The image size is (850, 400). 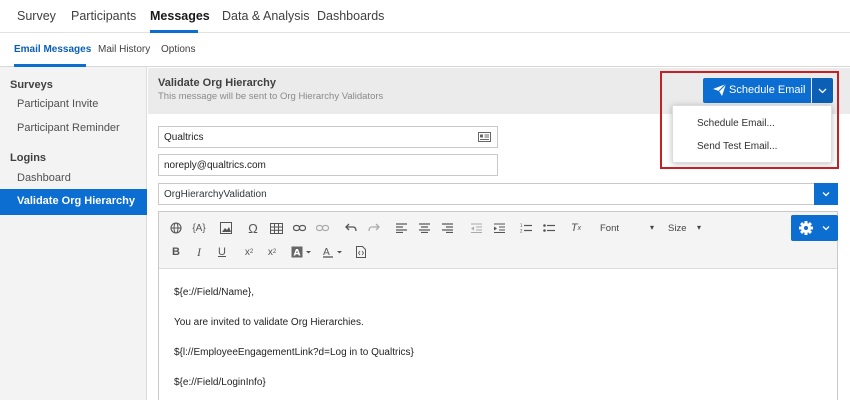 What do you see at coordinates (222, 252) in the screenshot?
I see `underline-icon: U` at bounding box center [222, 252].